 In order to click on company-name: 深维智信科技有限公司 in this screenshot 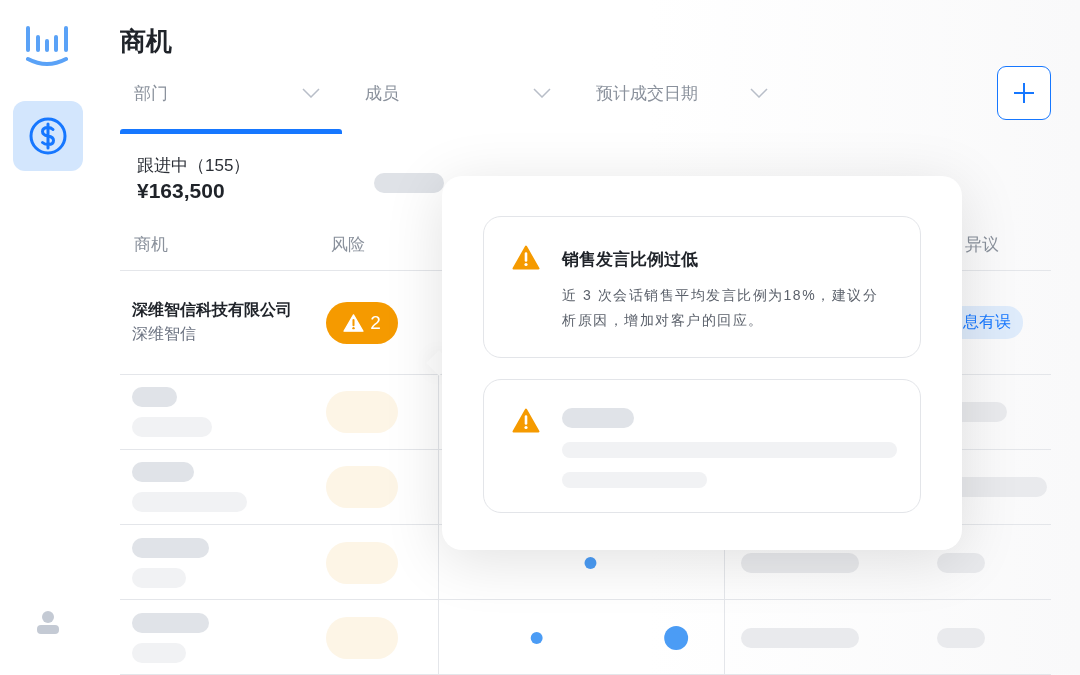, I will do `click(212, 310)`.